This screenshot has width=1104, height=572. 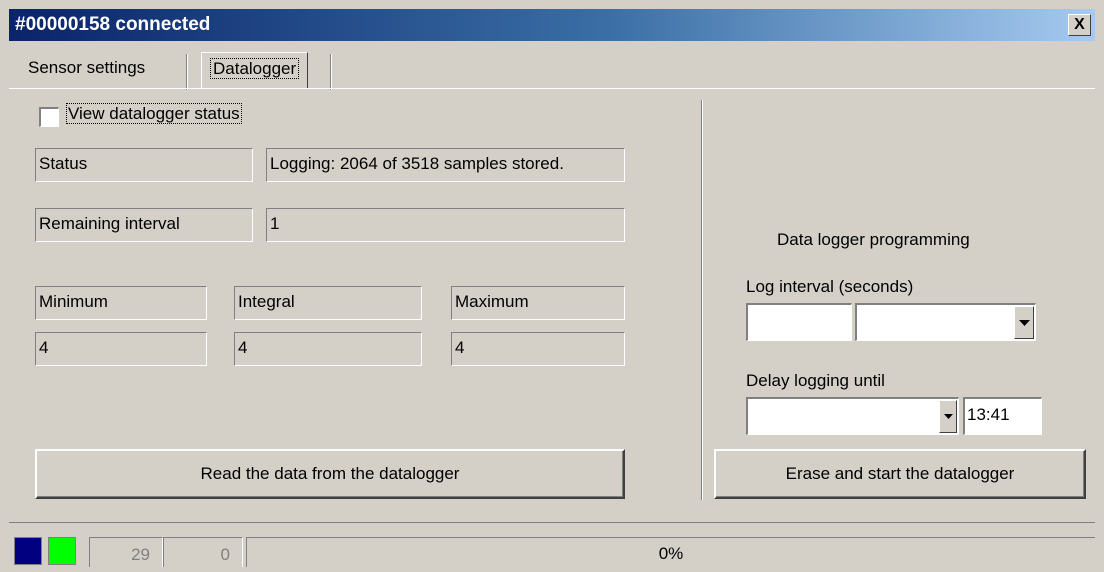 What do you see at coordinates (900, 474) in the screenshot?
I see `erase-start-button: Erase and start the datalogger` at bounding box center [900, 474].